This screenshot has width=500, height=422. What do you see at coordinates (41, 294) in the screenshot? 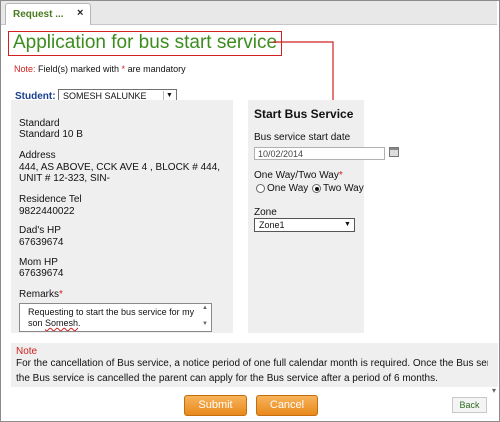
I see `remarks-label: Remarks*` at bounding box center [41, 294].